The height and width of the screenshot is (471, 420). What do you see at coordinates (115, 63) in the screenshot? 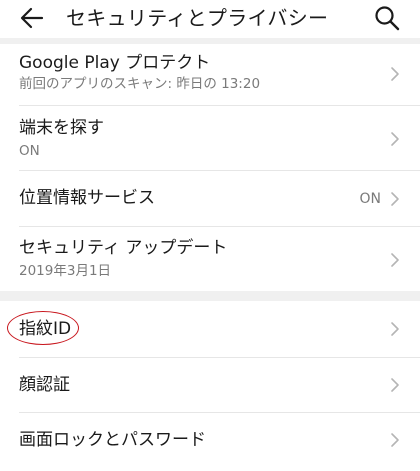
I see `item-title: Google Play プロテクト` at bounding box center [115, 63].